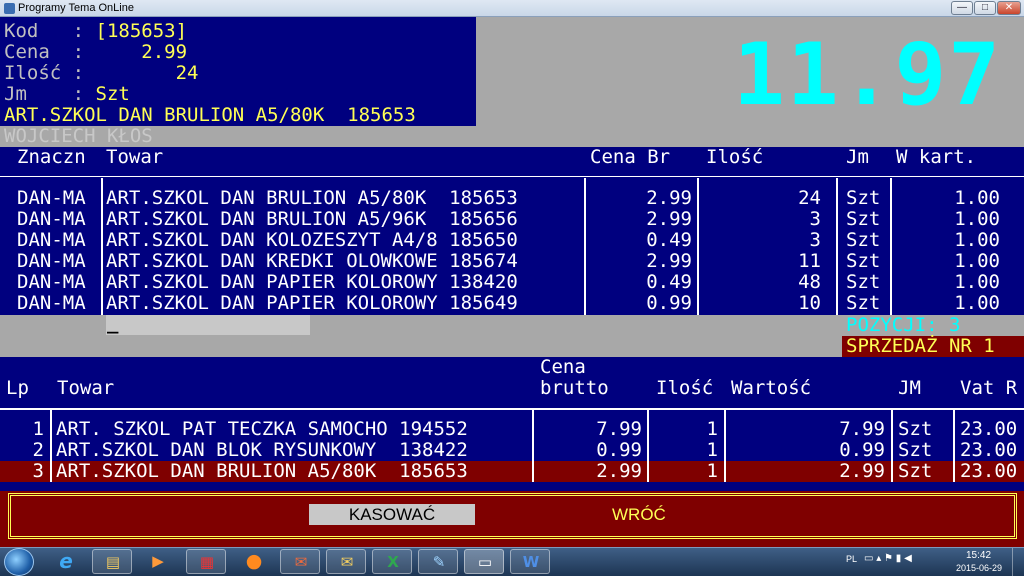  I want to click on jm-label: Jm :, so click(50, 94).